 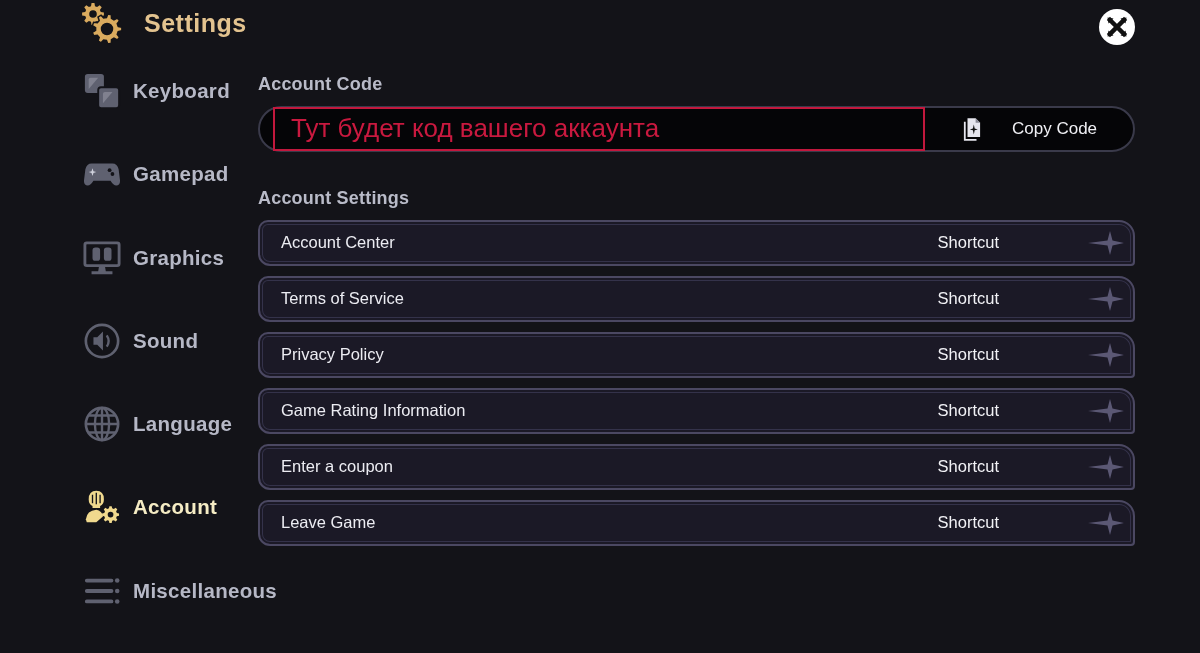 I want to click on sidebar-tab: Keyboard, so click(x=156, y=90).